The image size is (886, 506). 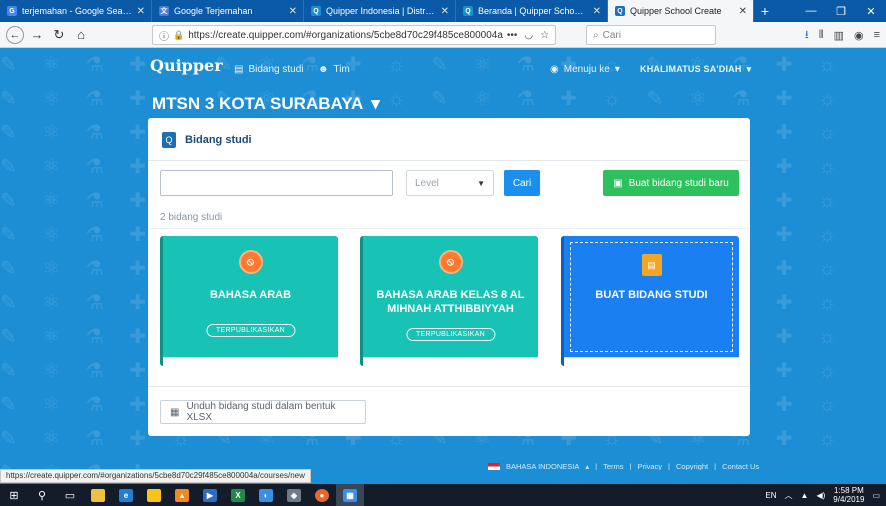 I want to click on course-search-input, so click(x=276, y=183).